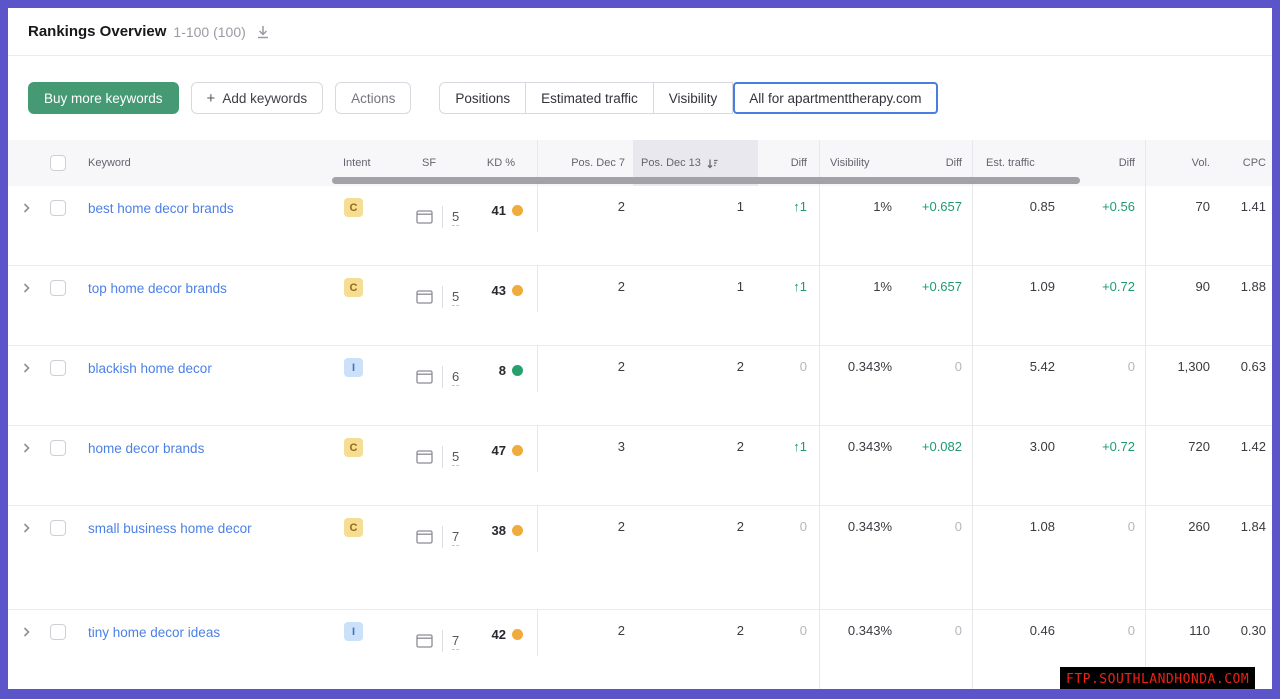 This screenshot has height=699, width=1280. Describe the element at coordinates (1253, 446) in the screenshot. I see `cpc-value: 1.42` at that location.